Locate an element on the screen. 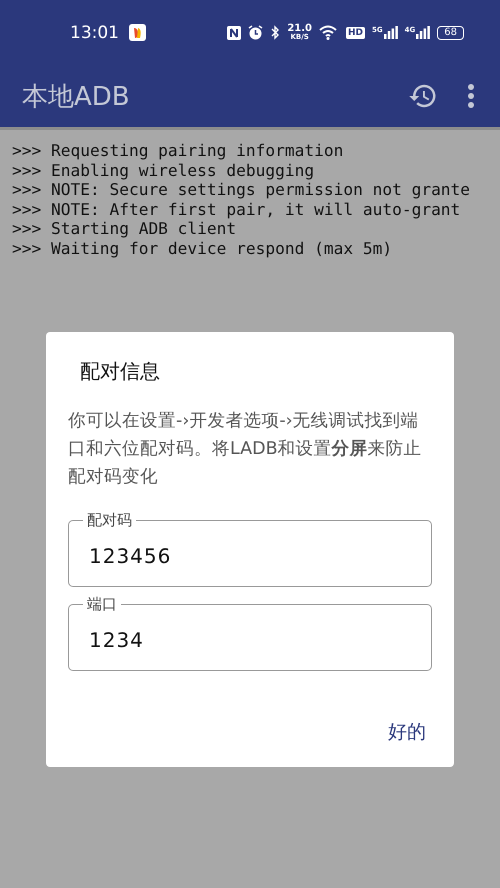 The width and height of the screenshot is (500, 888). dialog-message: 你可以在设置-›开发者选项-›无线调试找到端口和六位配对码。将LADB和设置分屏来防止配对码变化 is located at coordinates (245, 449).